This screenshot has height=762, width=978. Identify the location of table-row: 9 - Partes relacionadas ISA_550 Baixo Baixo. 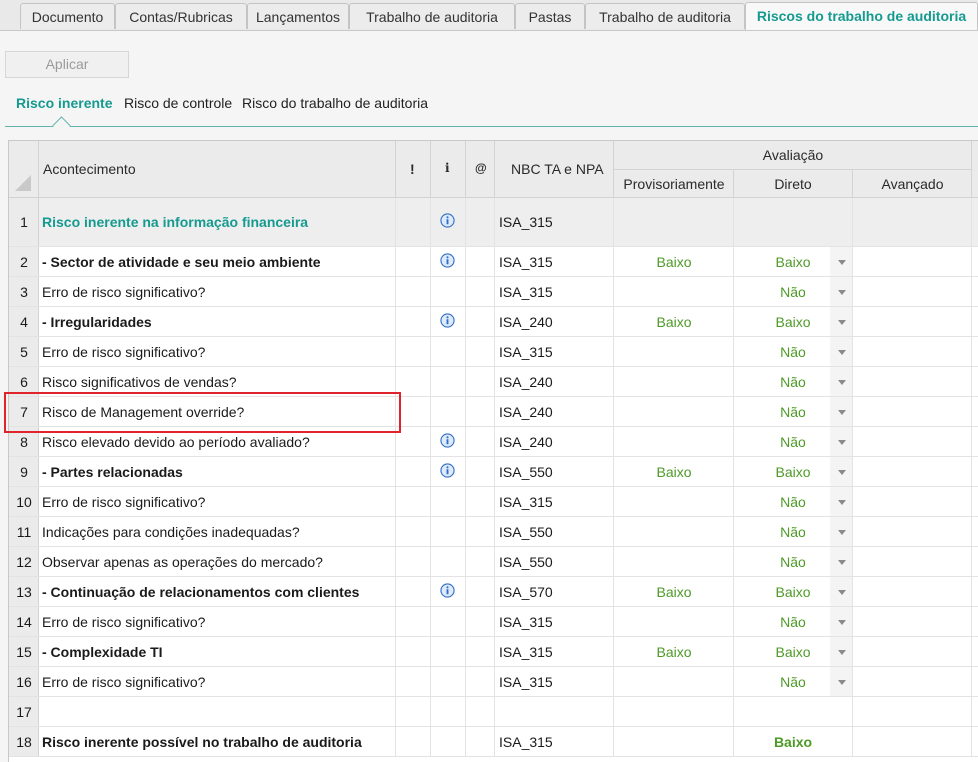
(493, 472).